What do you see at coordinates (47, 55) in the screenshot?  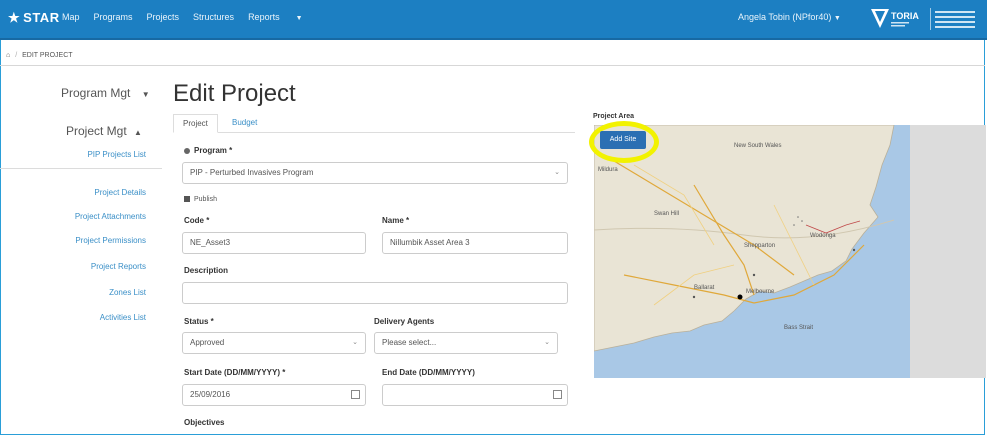 I see `breadcrumb-current: EDIT PROJECT` at bounding box center [47, 55].